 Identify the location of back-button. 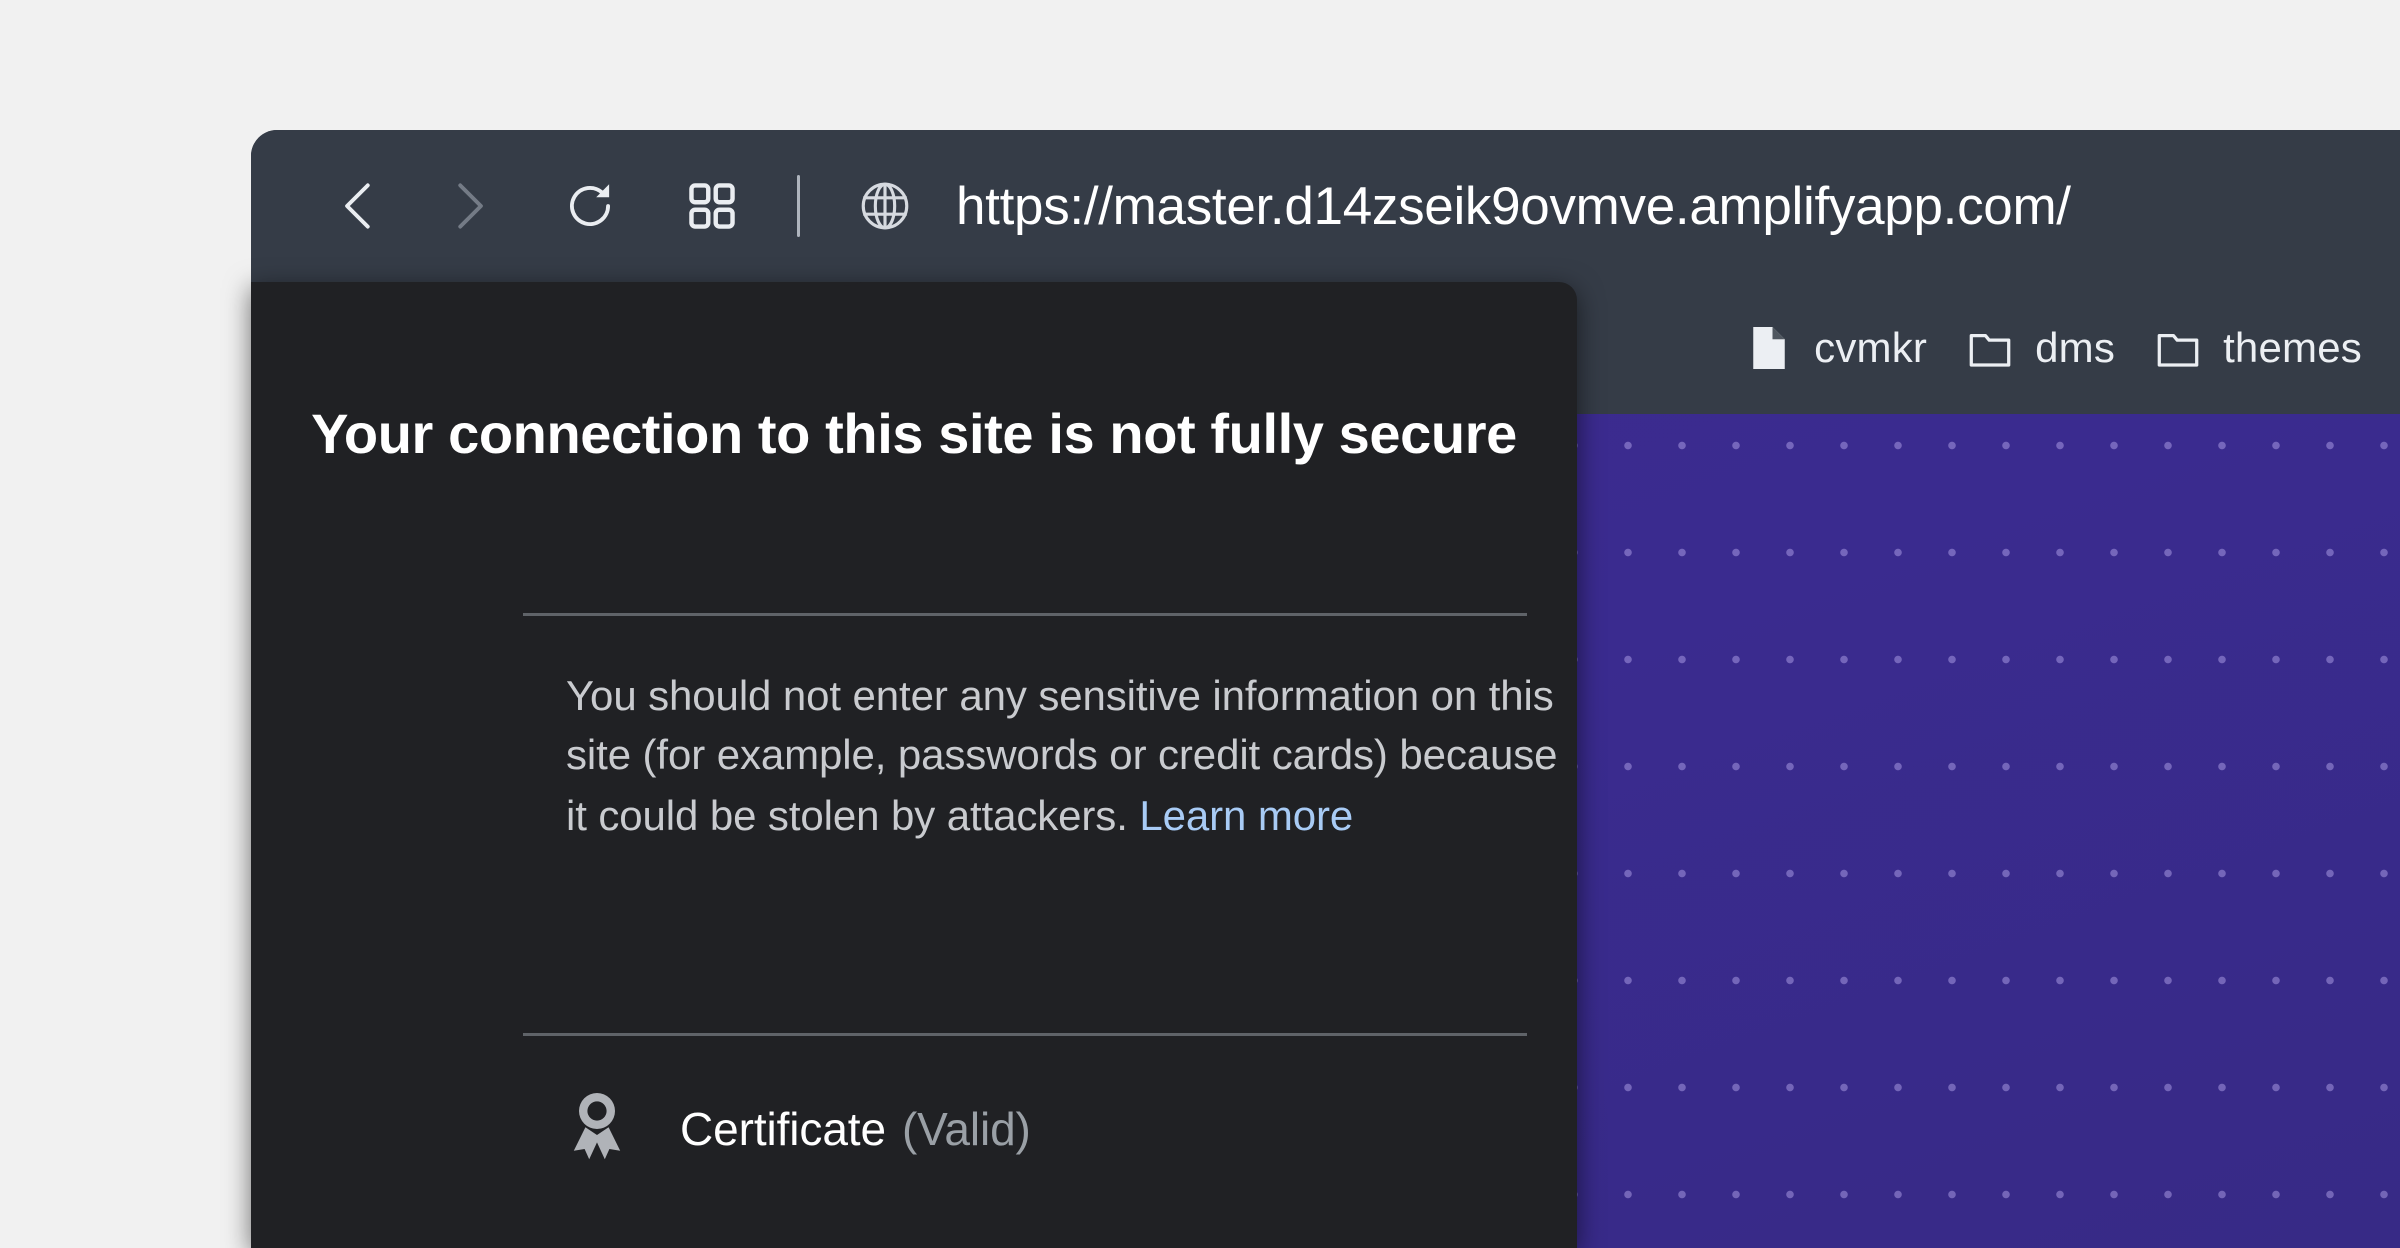
(360, 206).